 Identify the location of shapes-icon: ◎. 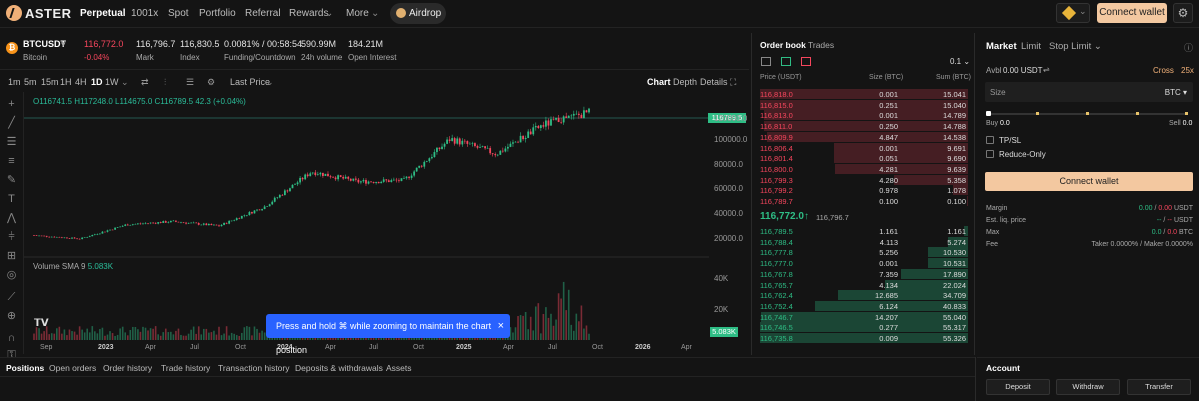
(11, 275).